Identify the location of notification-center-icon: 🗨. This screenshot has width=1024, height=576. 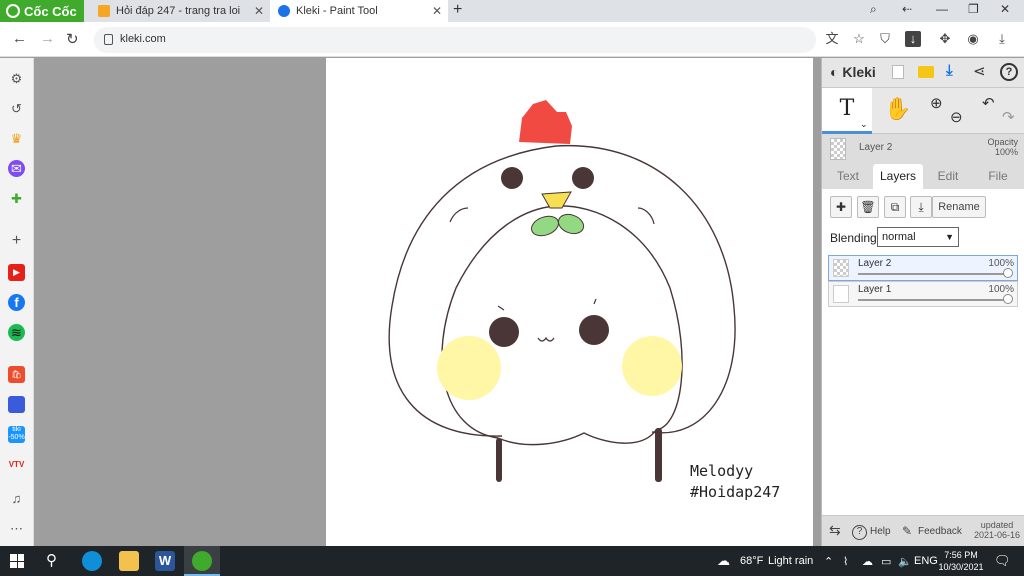
(1002, 561).